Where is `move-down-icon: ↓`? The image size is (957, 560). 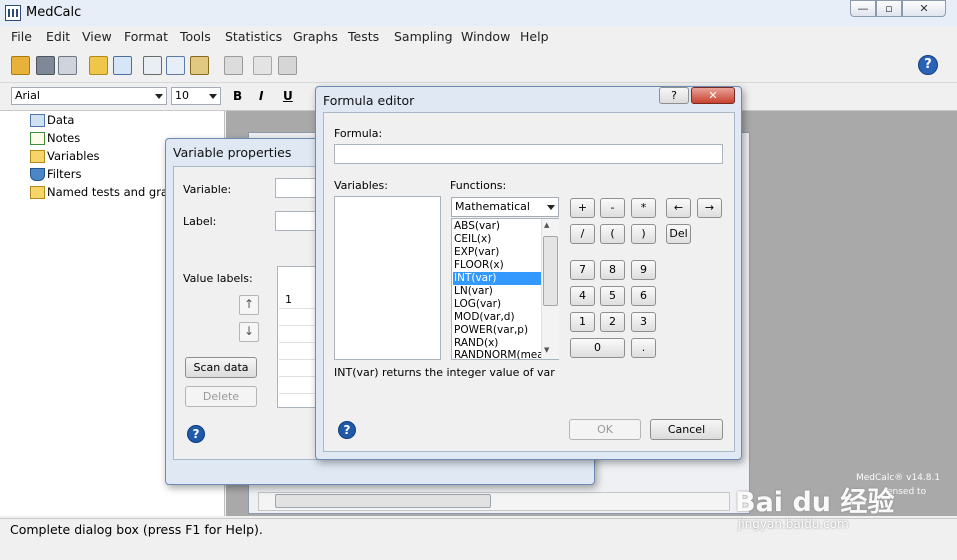
move-down-icon: ↓ is located at coordinates (249, 332).